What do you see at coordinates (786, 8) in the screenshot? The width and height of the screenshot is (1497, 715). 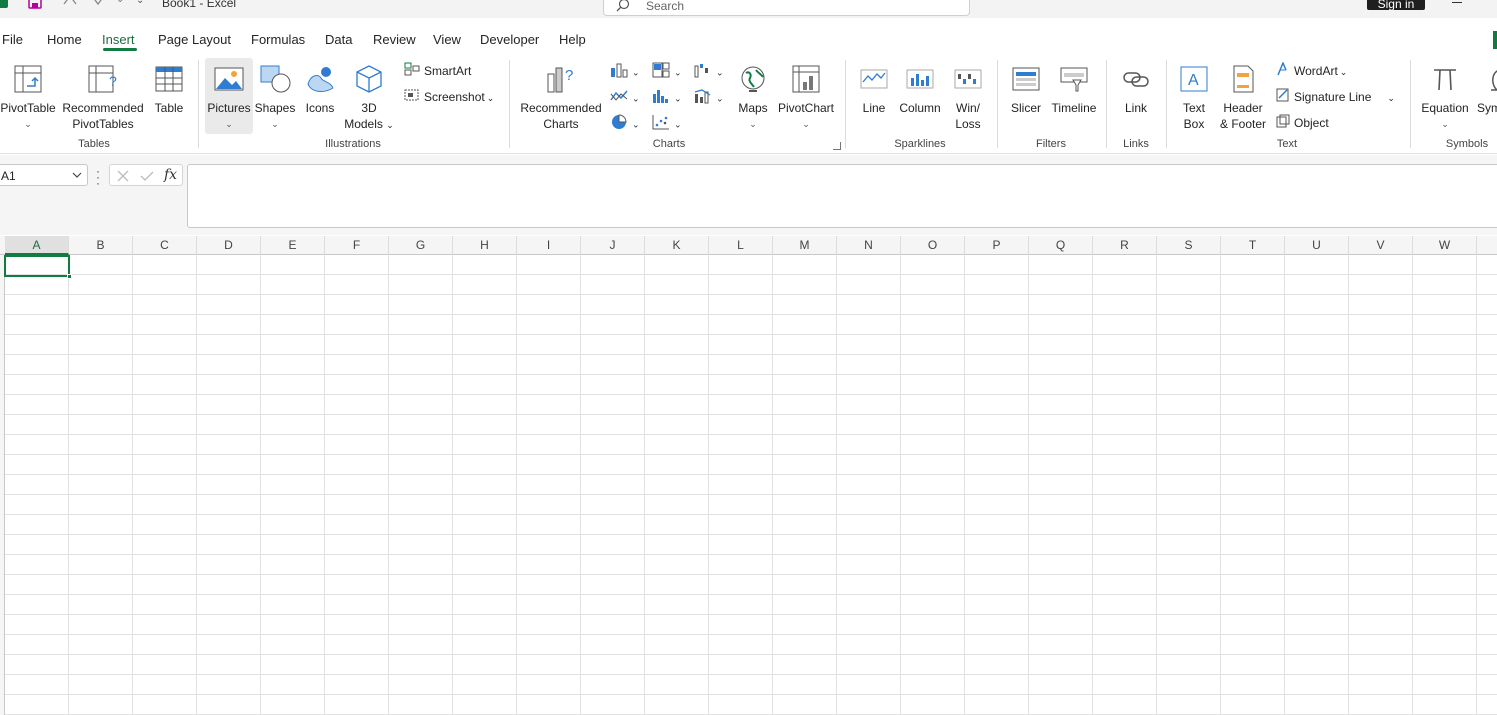 I see `search-input: Search` at bounding box center [786, 8].